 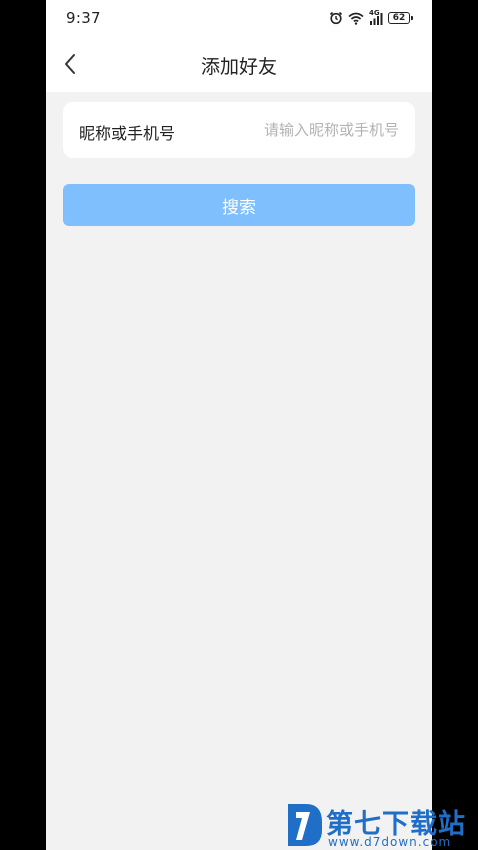 I want to click on alarm-icon, so click(x=336, y=18).